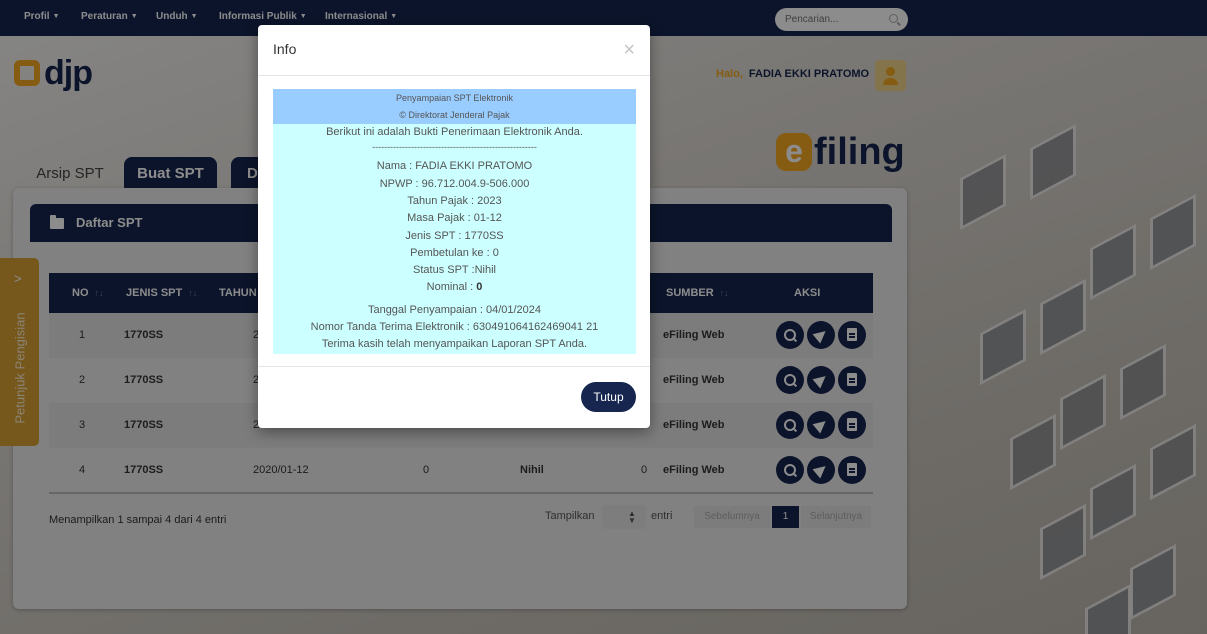  I want to click on receipt-line: Penyampaian SPT Elektronik, so click(454, 98).